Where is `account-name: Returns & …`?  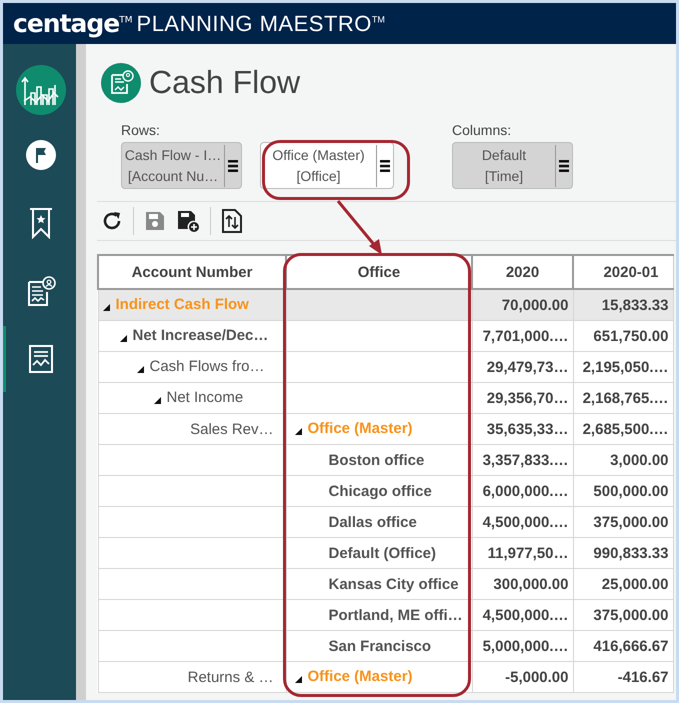 account-name: Returns & … is located at coordinates (231, 677).